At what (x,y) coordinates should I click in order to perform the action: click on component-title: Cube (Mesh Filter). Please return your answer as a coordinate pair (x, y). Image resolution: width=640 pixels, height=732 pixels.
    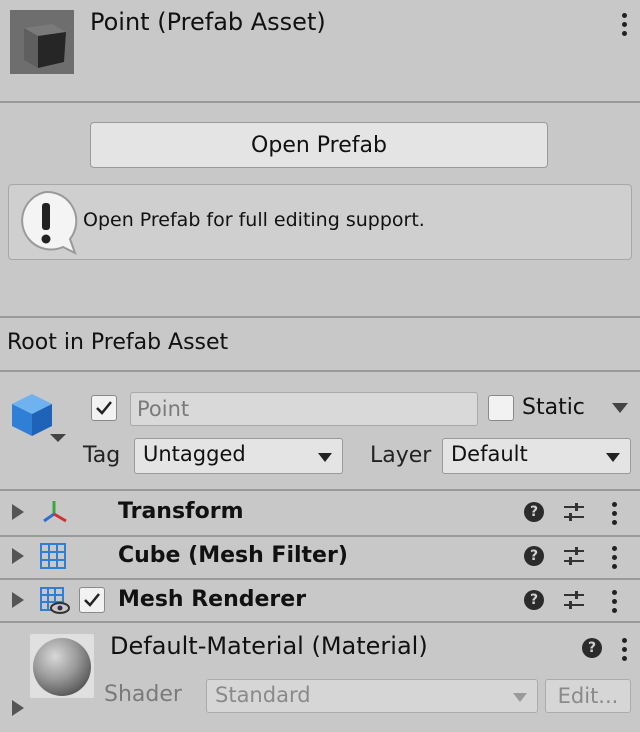
    Looking at the image, I should click on (233, 555).